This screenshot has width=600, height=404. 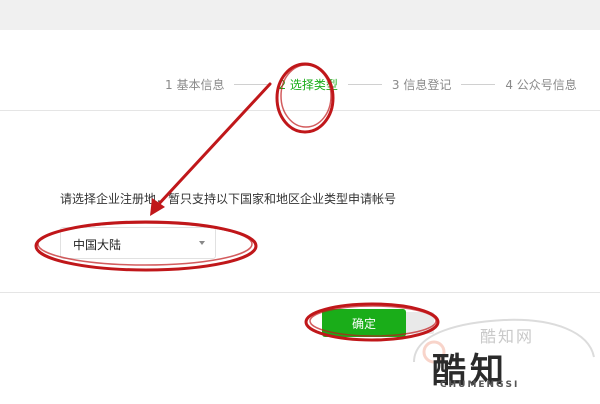 I want to click on confirm-button-label: 确定, so click(x=363, y=323).